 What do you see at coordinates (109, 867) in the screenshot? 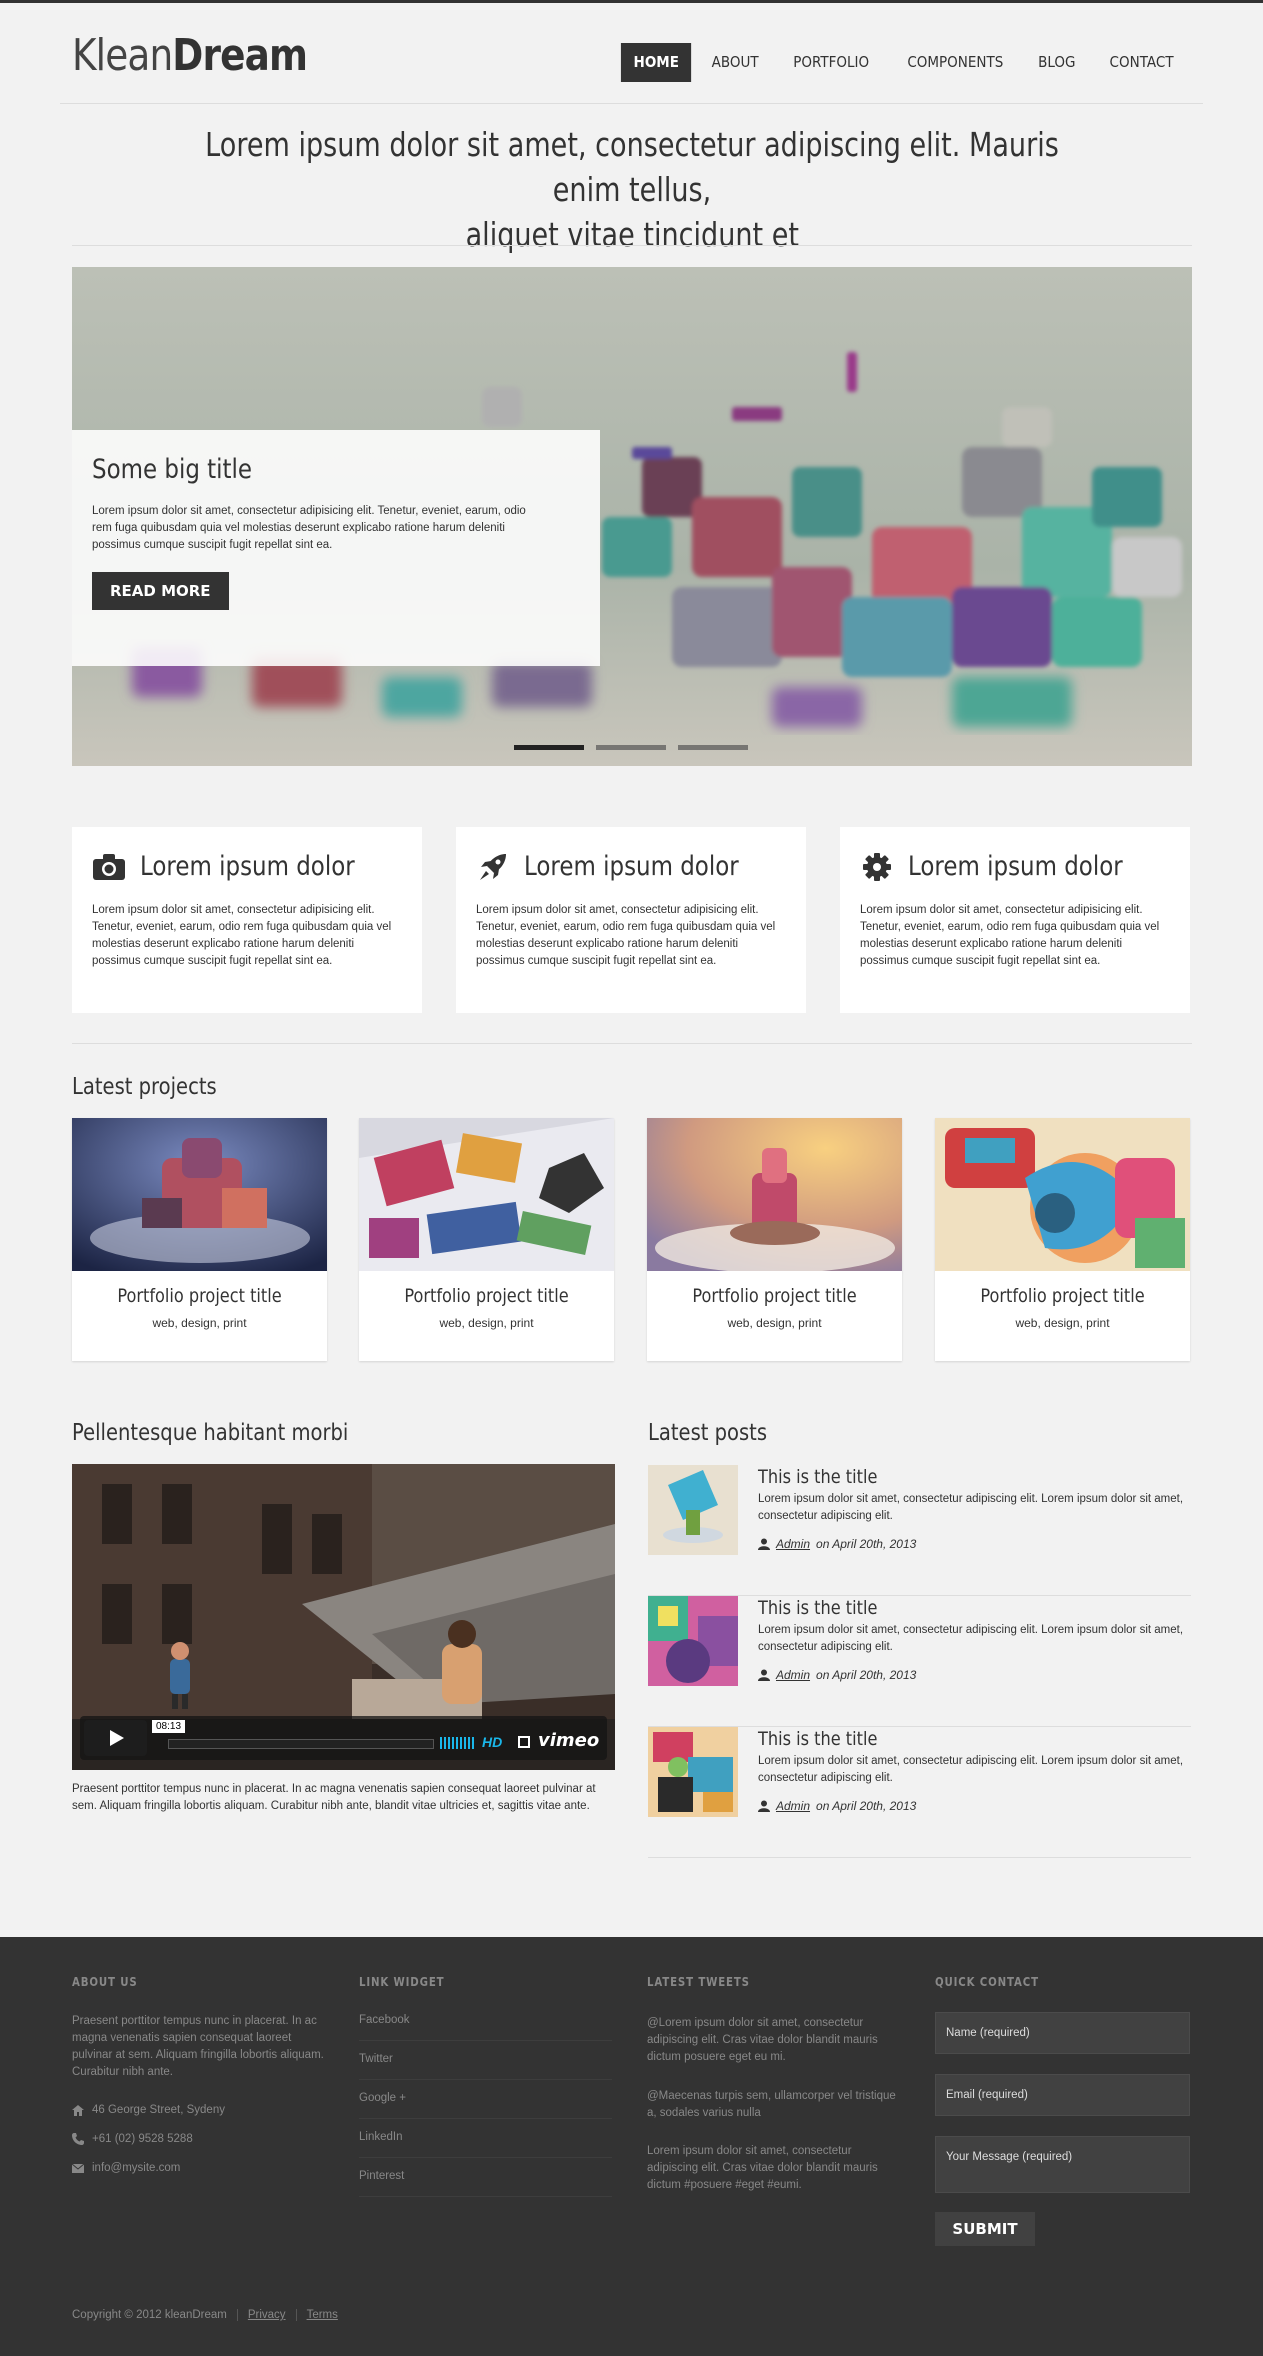
I see `camera-icon` at bounding box center [109, 867].